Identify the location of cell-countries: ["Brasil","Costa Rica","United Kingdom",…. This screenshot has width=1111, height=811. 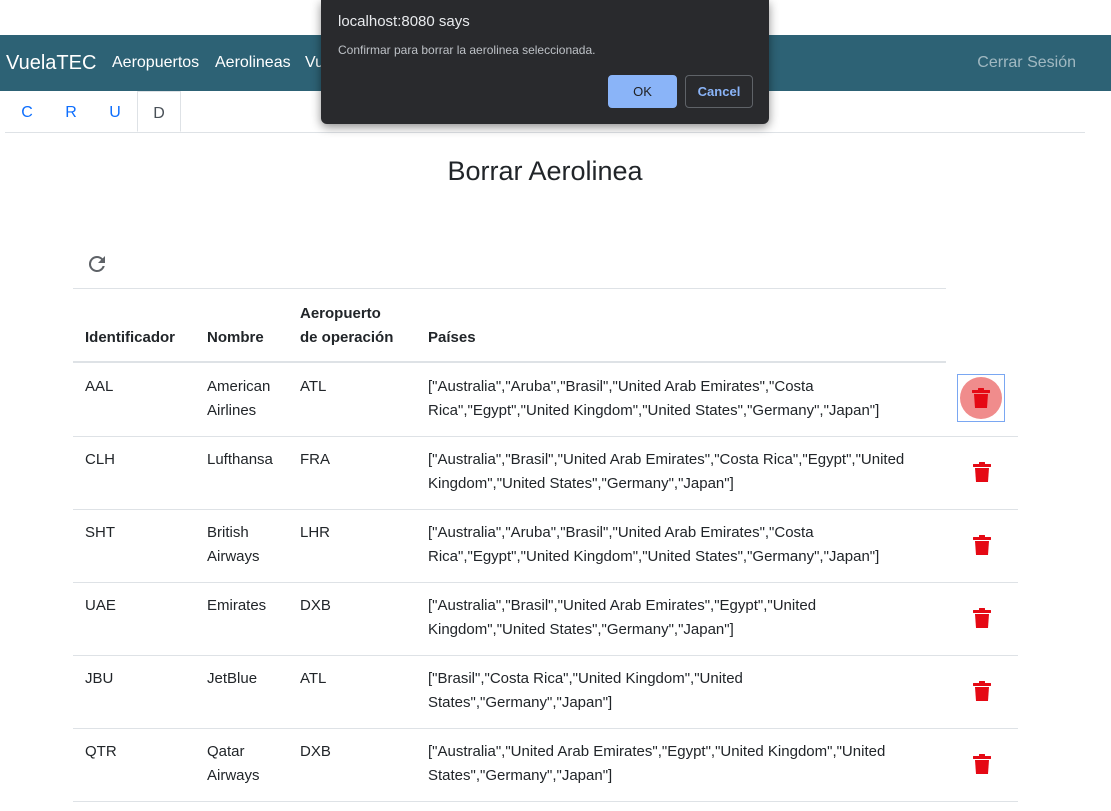
(585, 678).